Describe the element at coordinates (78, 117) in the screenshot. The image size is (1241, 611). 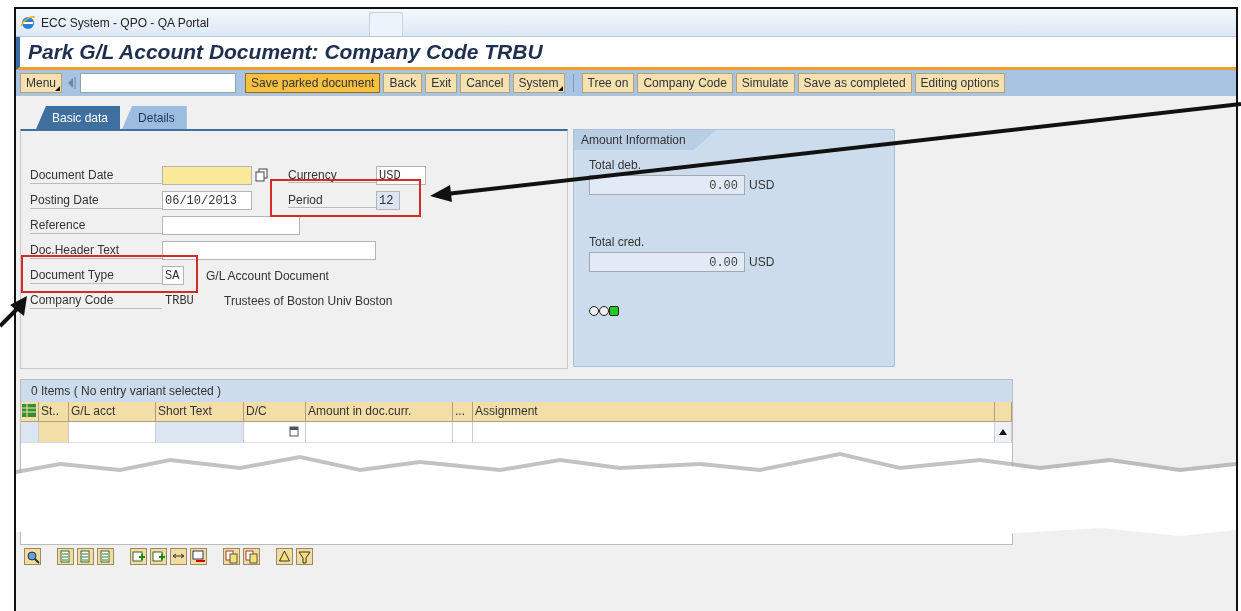
I see `tab: Basic data` at that location.